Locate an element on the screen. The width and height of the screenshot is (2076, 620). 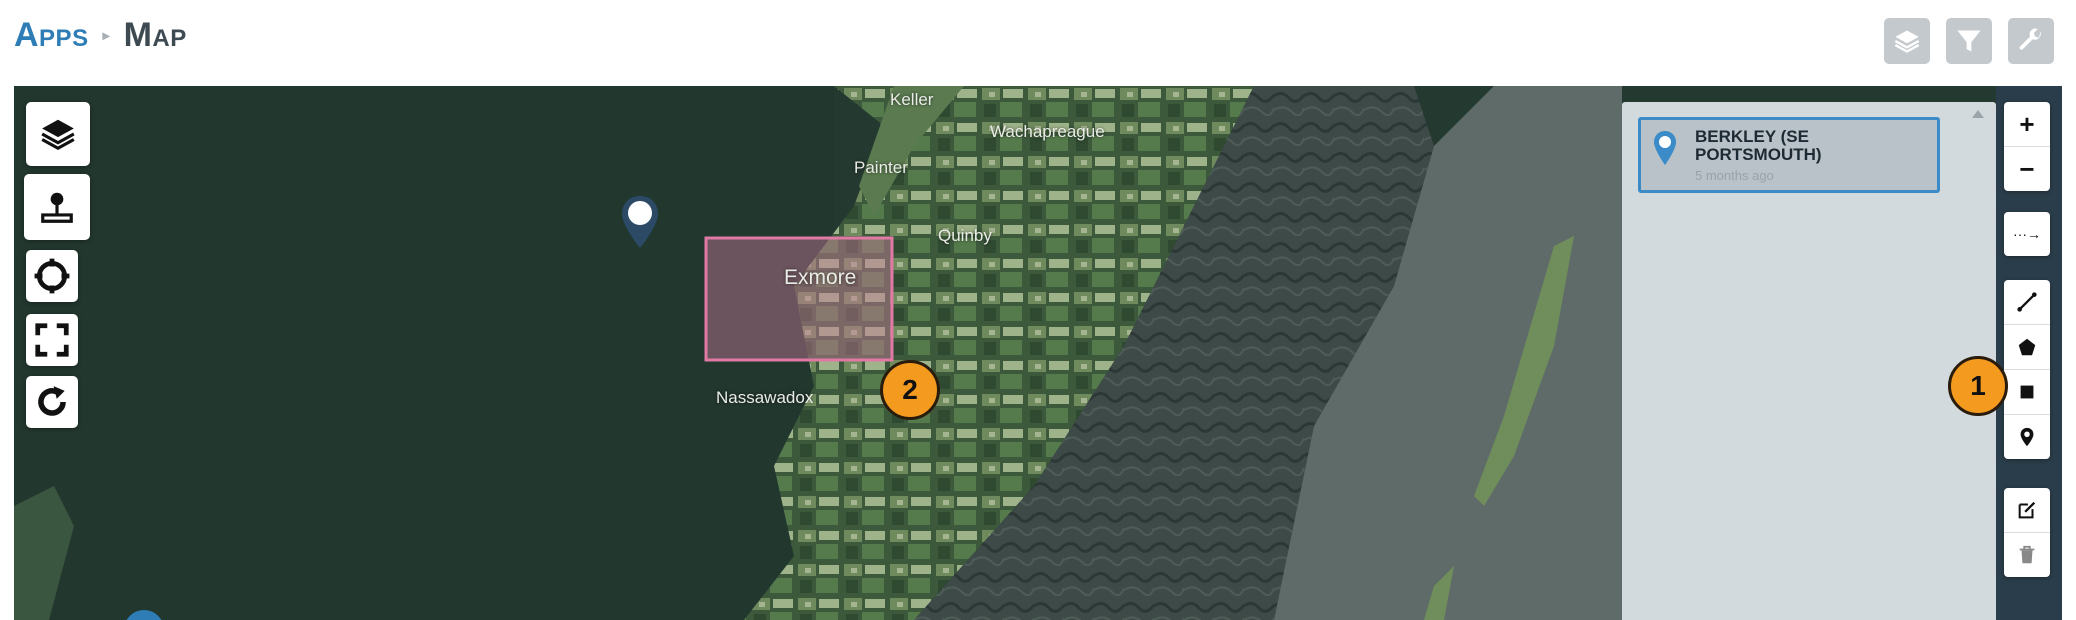
selection-rectangle is located at coordinates (799, 299).